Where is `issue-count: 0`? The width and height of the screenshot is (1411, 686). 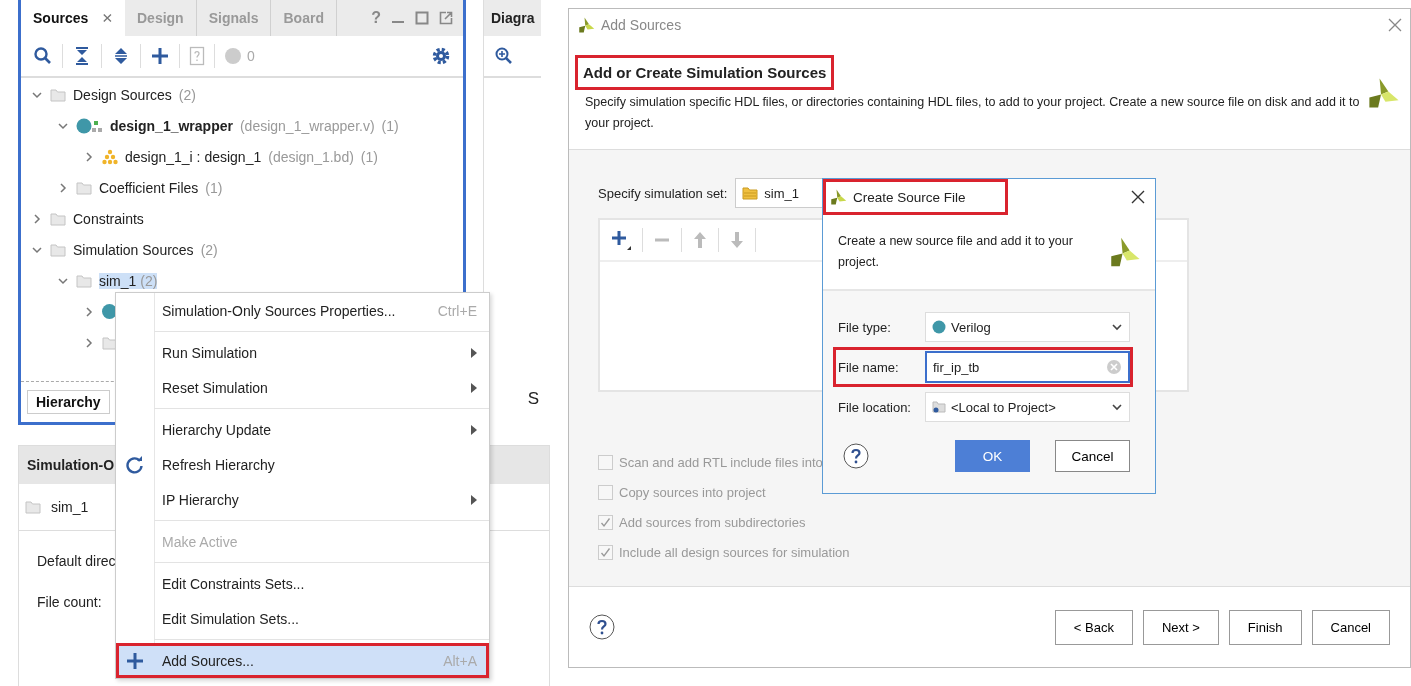 issue-count: 0 is located at coordinates (251, 56).